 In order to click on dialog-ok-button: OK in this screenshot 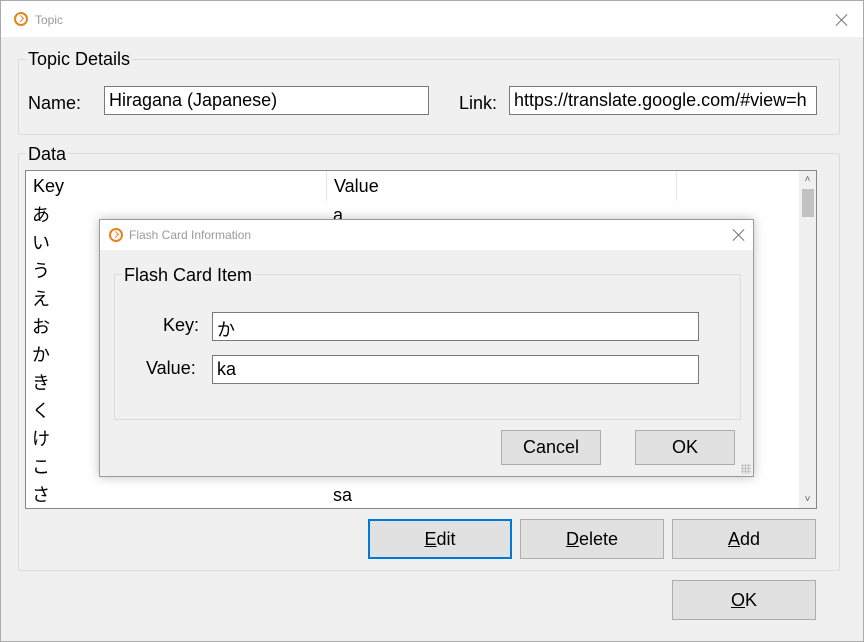, I will do `click(685, 447)`.